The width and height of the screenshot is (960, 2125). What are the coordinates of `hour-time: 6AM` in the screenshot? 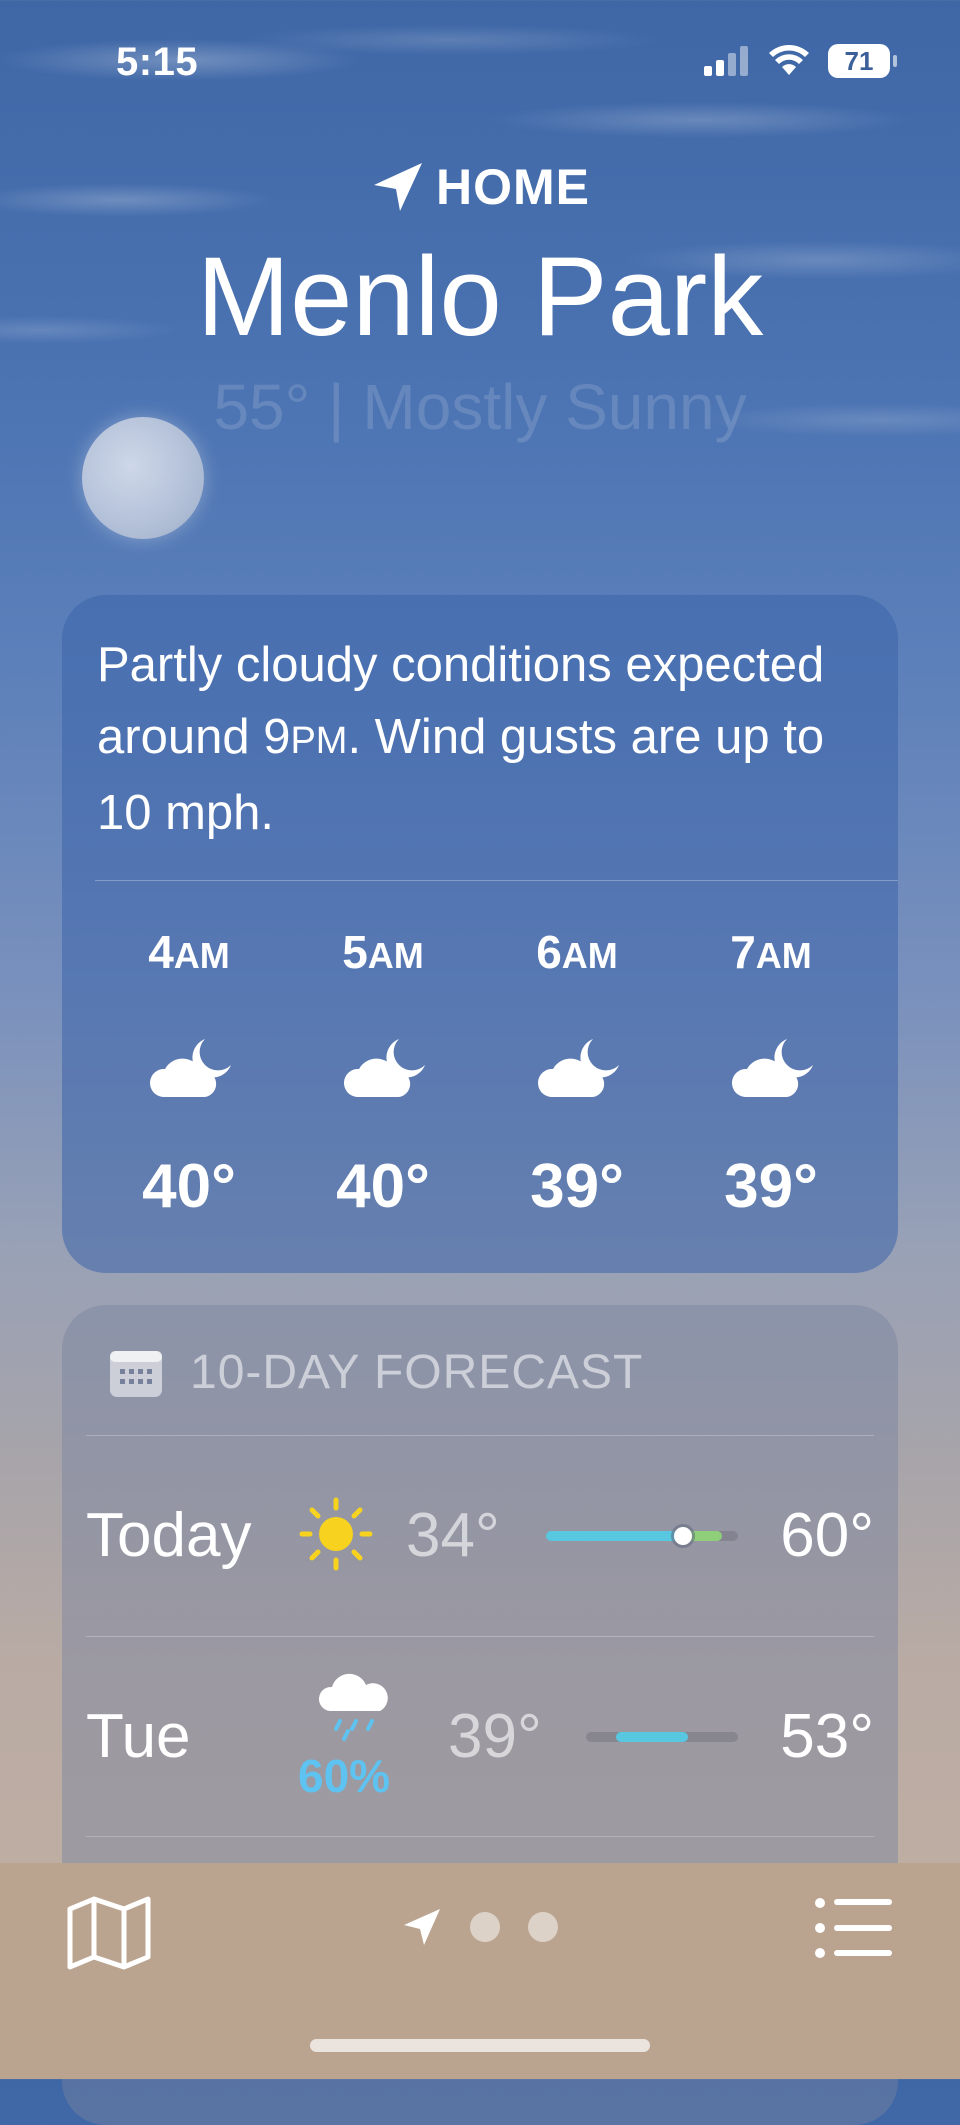 It's located at (577, 952).